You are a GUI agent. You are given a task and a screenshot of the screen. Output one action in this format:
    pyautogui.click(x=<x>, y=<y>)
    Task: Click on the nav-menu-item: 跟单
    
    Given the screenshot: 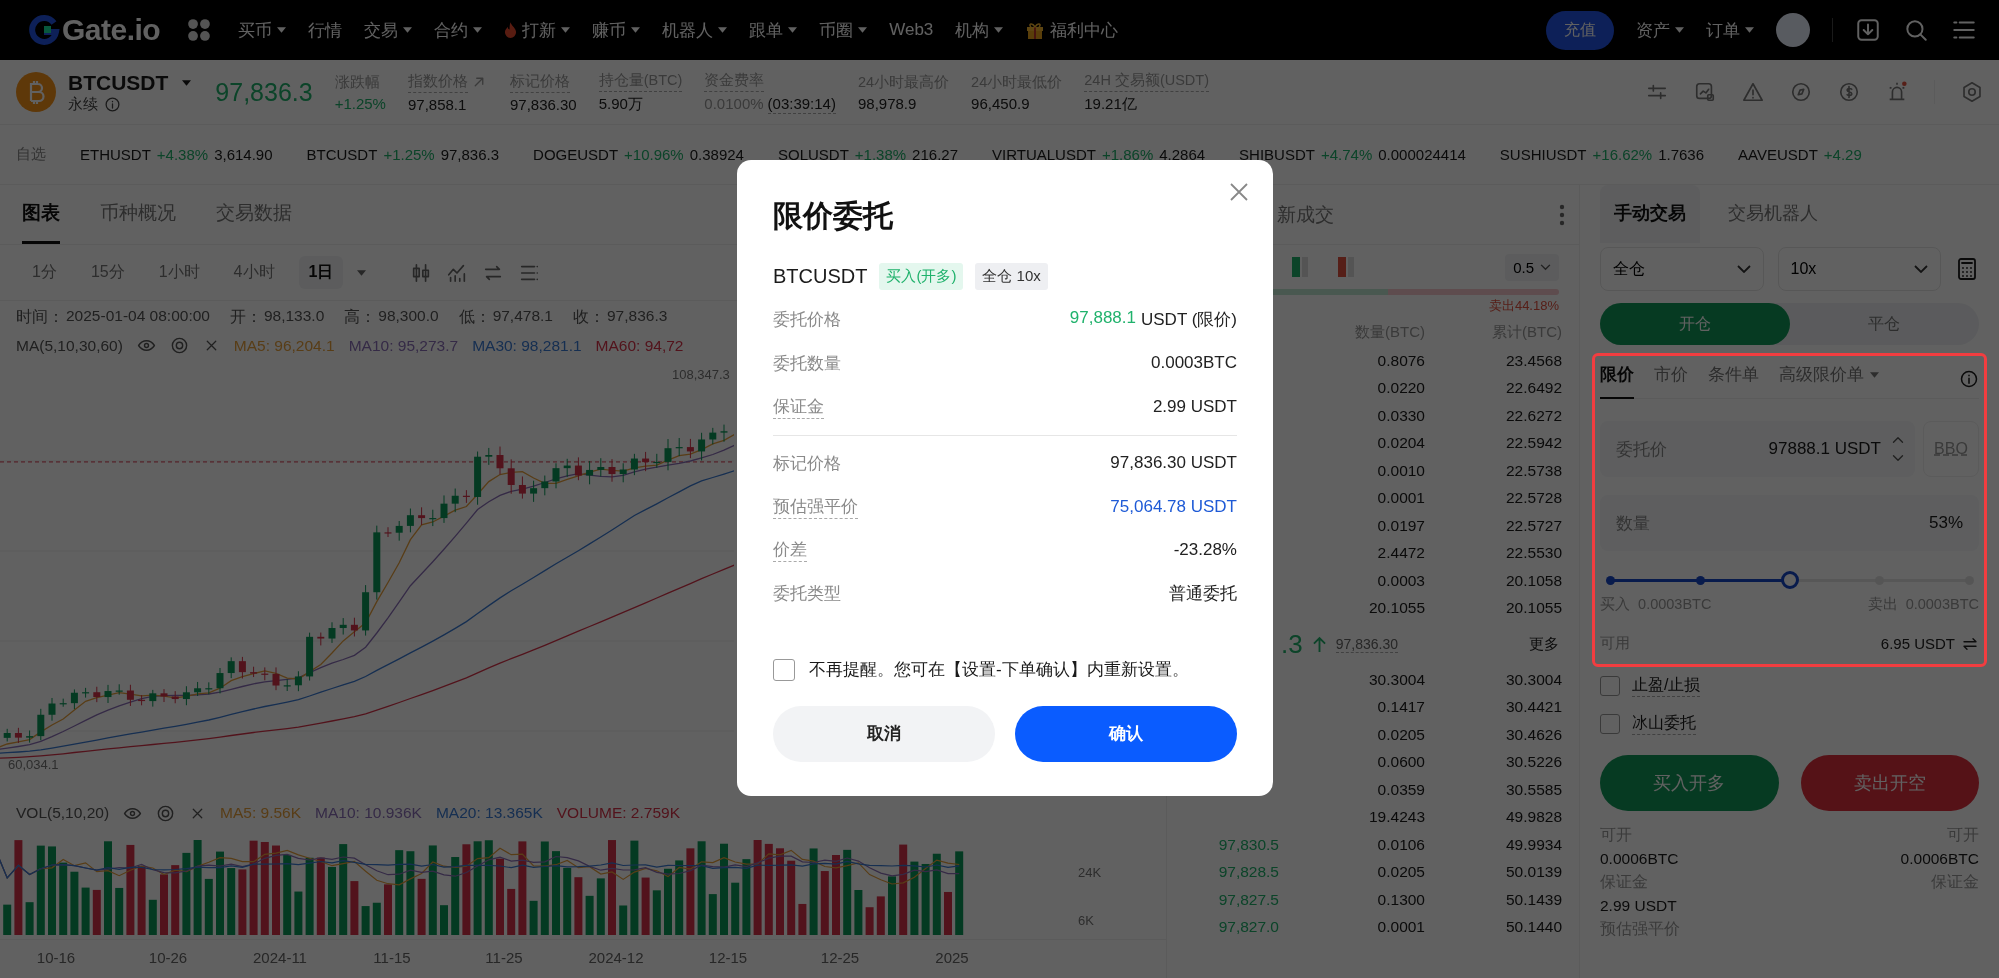 What is the action you would take?
    pyautogui.click(x=773, y=30)
    